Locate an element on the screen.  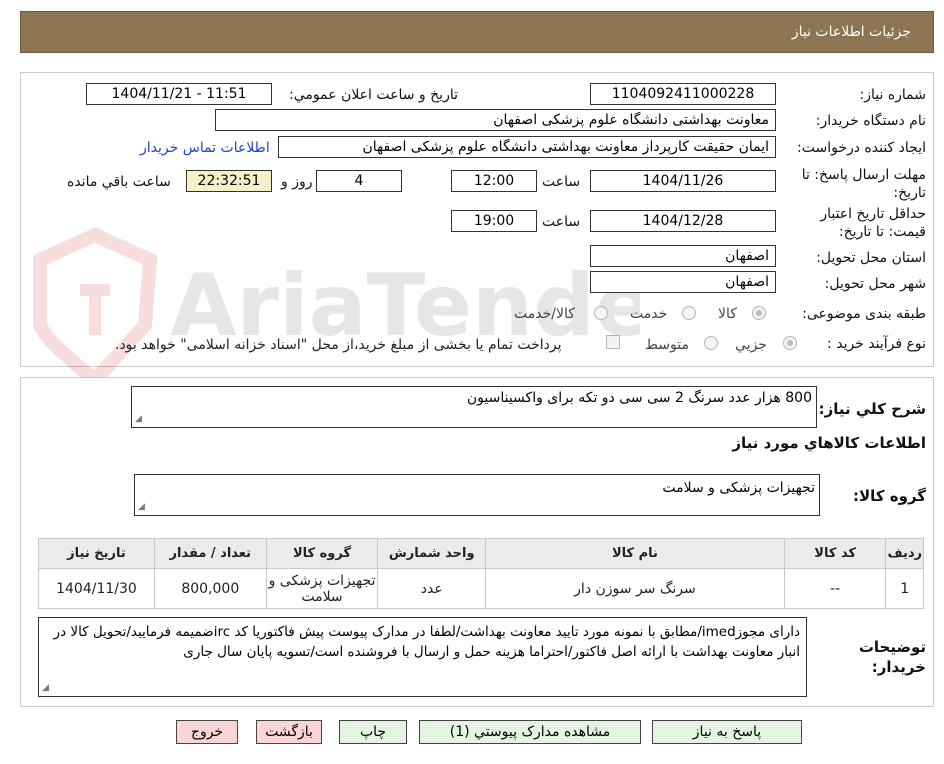
process-radio-minor is located at coordinates (790, 343).